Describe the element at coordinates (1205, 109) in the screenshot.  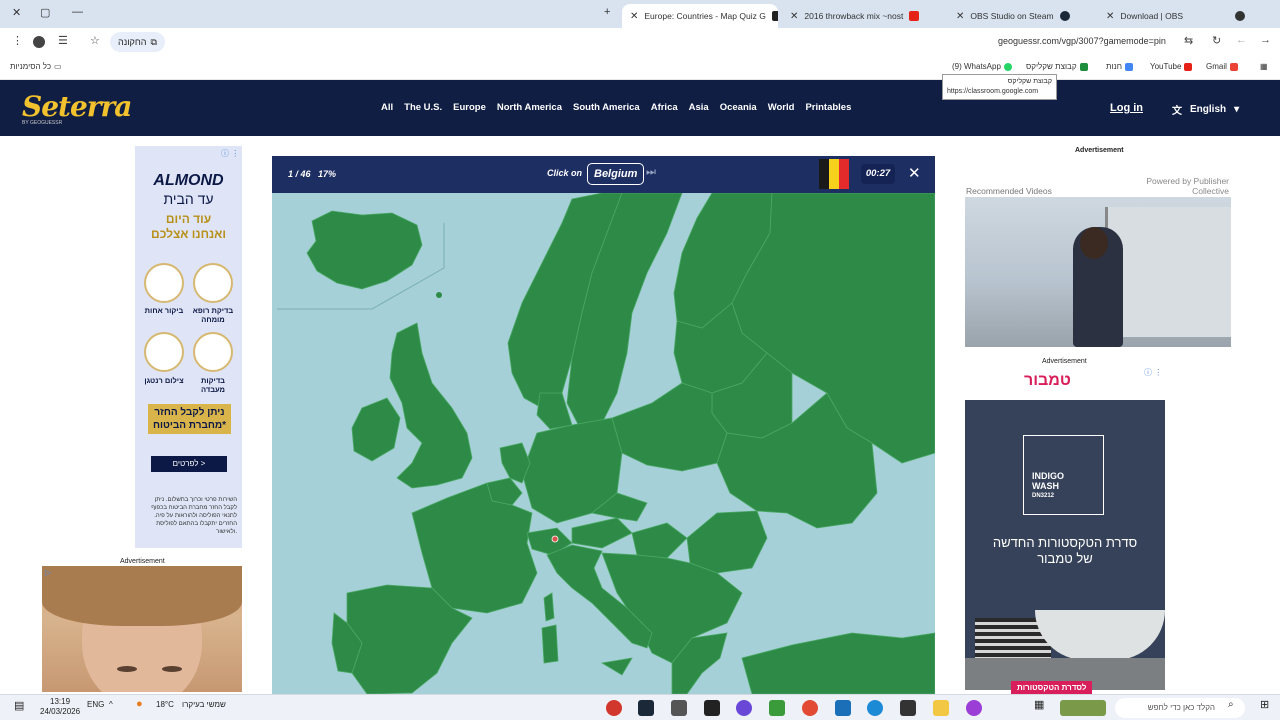
I see `language-selector: 文 English ▾` at that location.